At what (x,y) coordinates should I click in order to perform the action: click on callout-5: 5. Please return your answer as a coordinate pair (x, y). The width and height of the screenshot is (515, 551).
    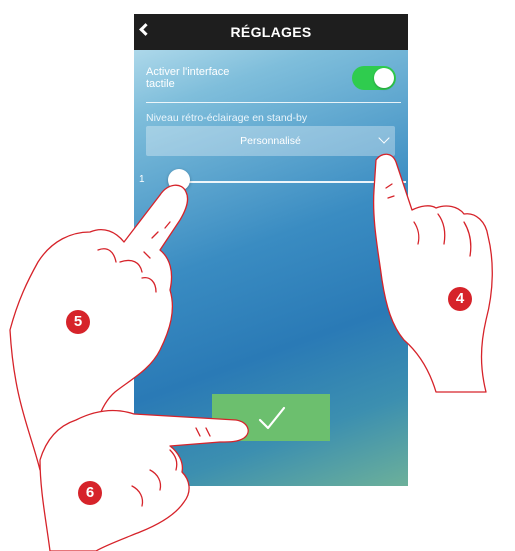
    Looking at the image, I should click on (78, 322).